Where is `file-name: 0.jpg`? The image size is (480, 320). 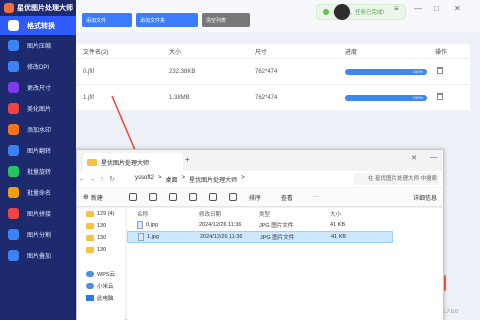
file-name: 0.jpg is located at coordinates (152, 225).